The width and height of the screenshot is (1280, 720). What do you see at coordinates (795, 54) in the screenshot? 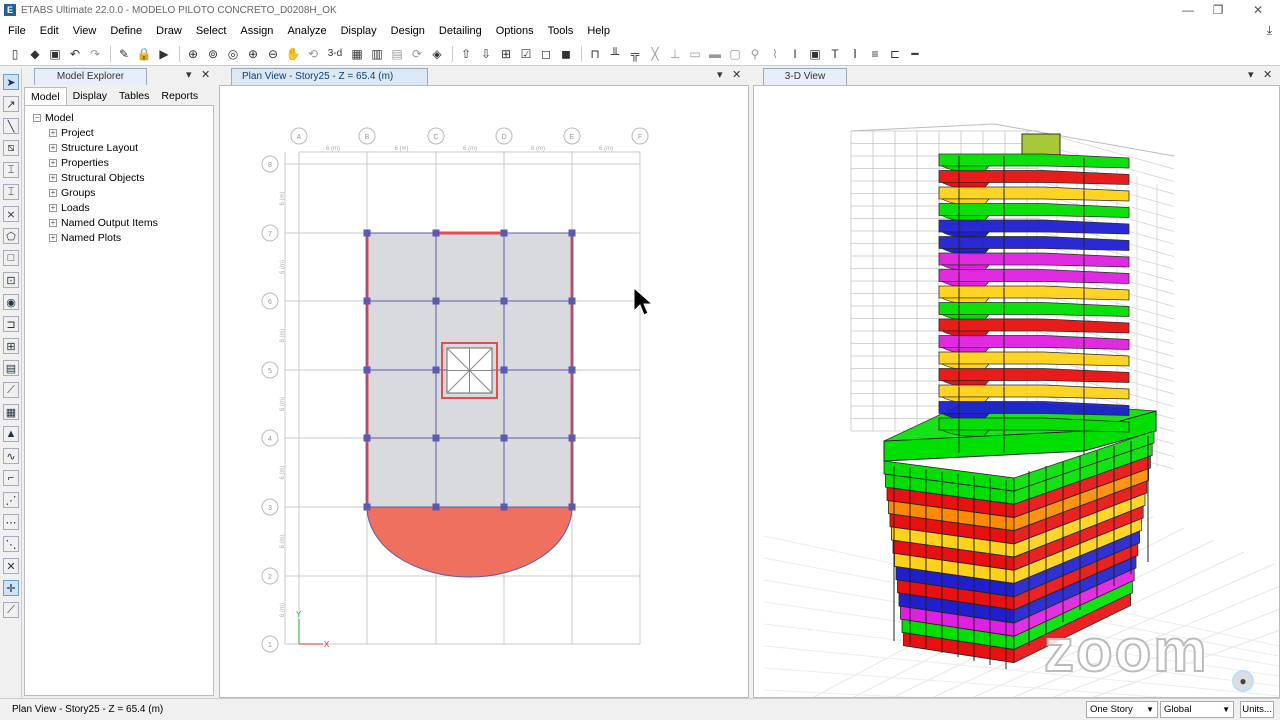
I see `section-i-icon: I` at bounding box center [795, 54].